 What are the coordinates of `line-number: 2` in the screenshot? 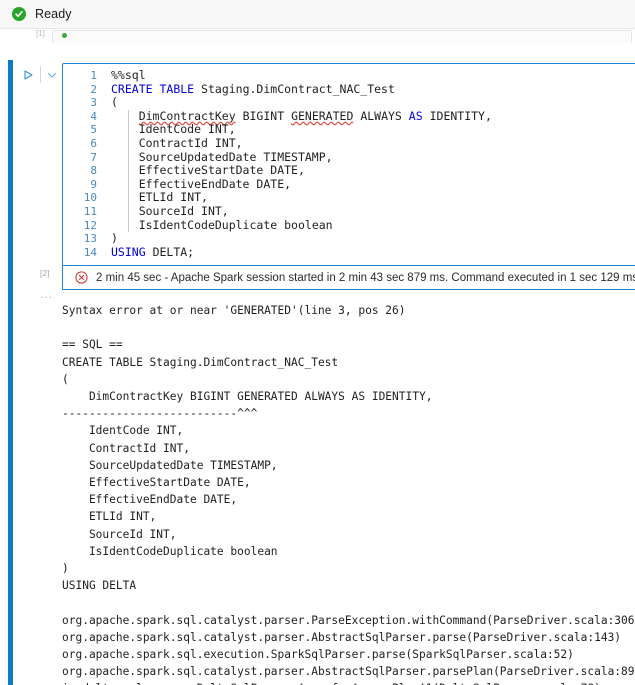 It's located at (93, 89).